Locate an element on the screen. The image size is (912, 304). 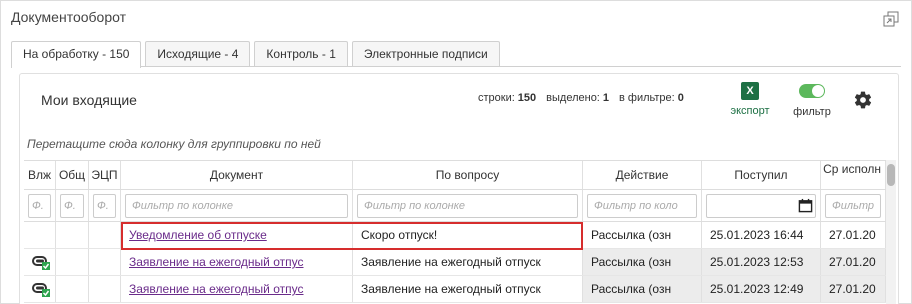
received-cell: 25.01.2023 12:49 is located at coordinates (761, 289).